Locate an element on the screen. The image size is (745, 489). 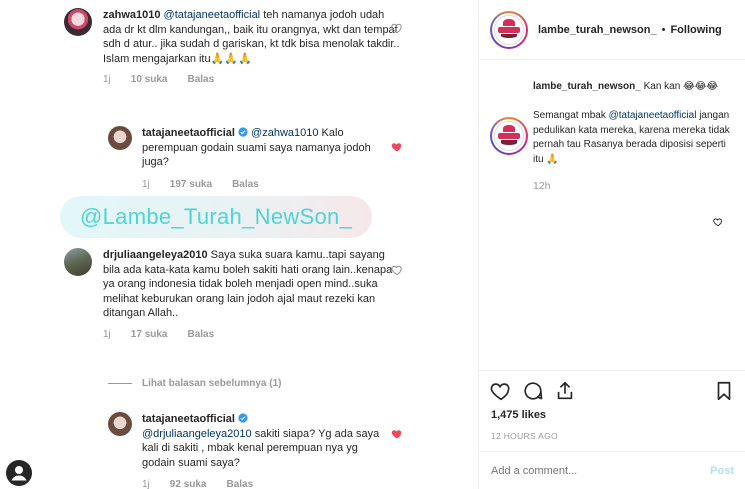
comment-meta: 1j 197 suka Balas is located at coordinates (267, 184).